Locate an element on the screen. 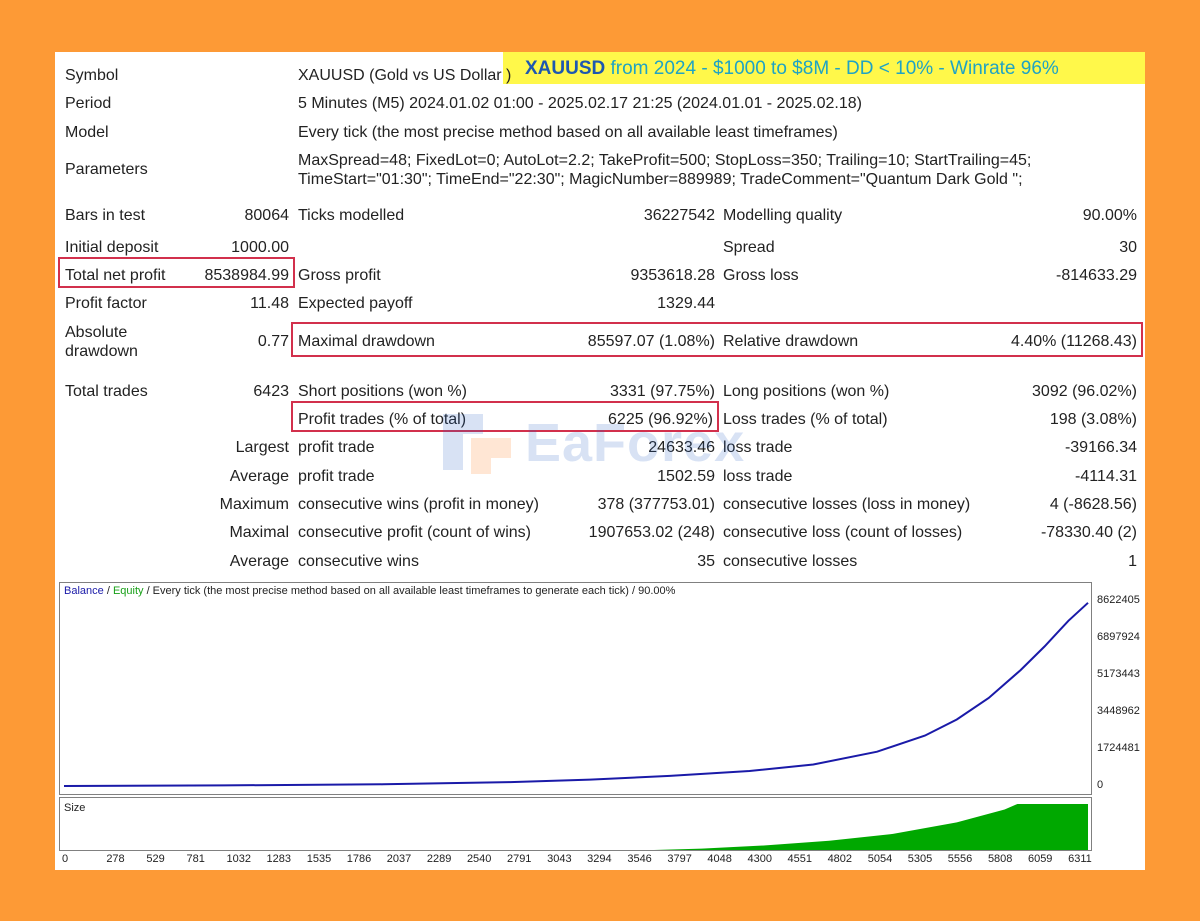 Image resolution: width=1200 pixels, height=921 pixels. bars-label: Bars in test is located at coordinates (105, 215).